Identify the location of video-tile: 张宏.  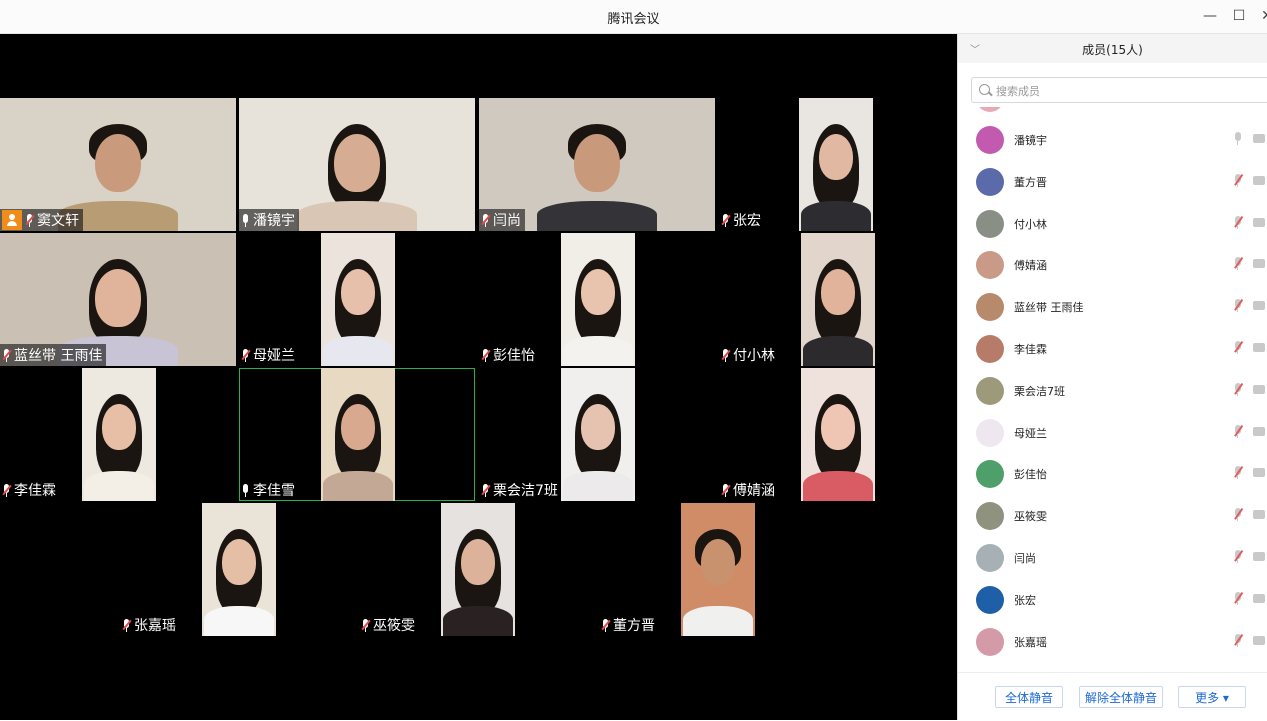
(837, 164).